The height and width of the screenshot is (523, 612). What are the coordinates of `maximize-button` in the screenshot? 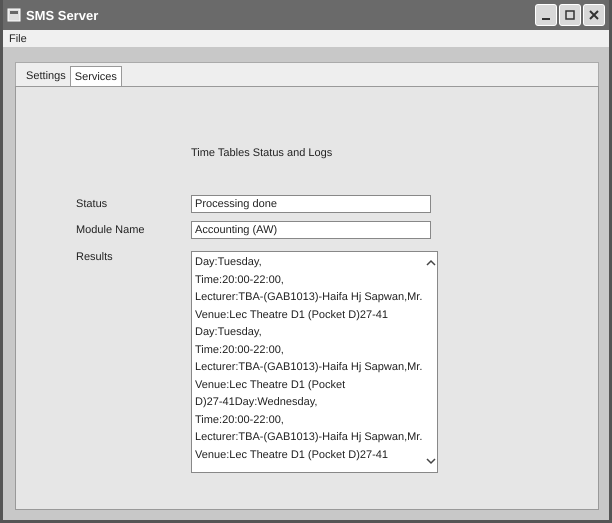 It's located at (570, 15).